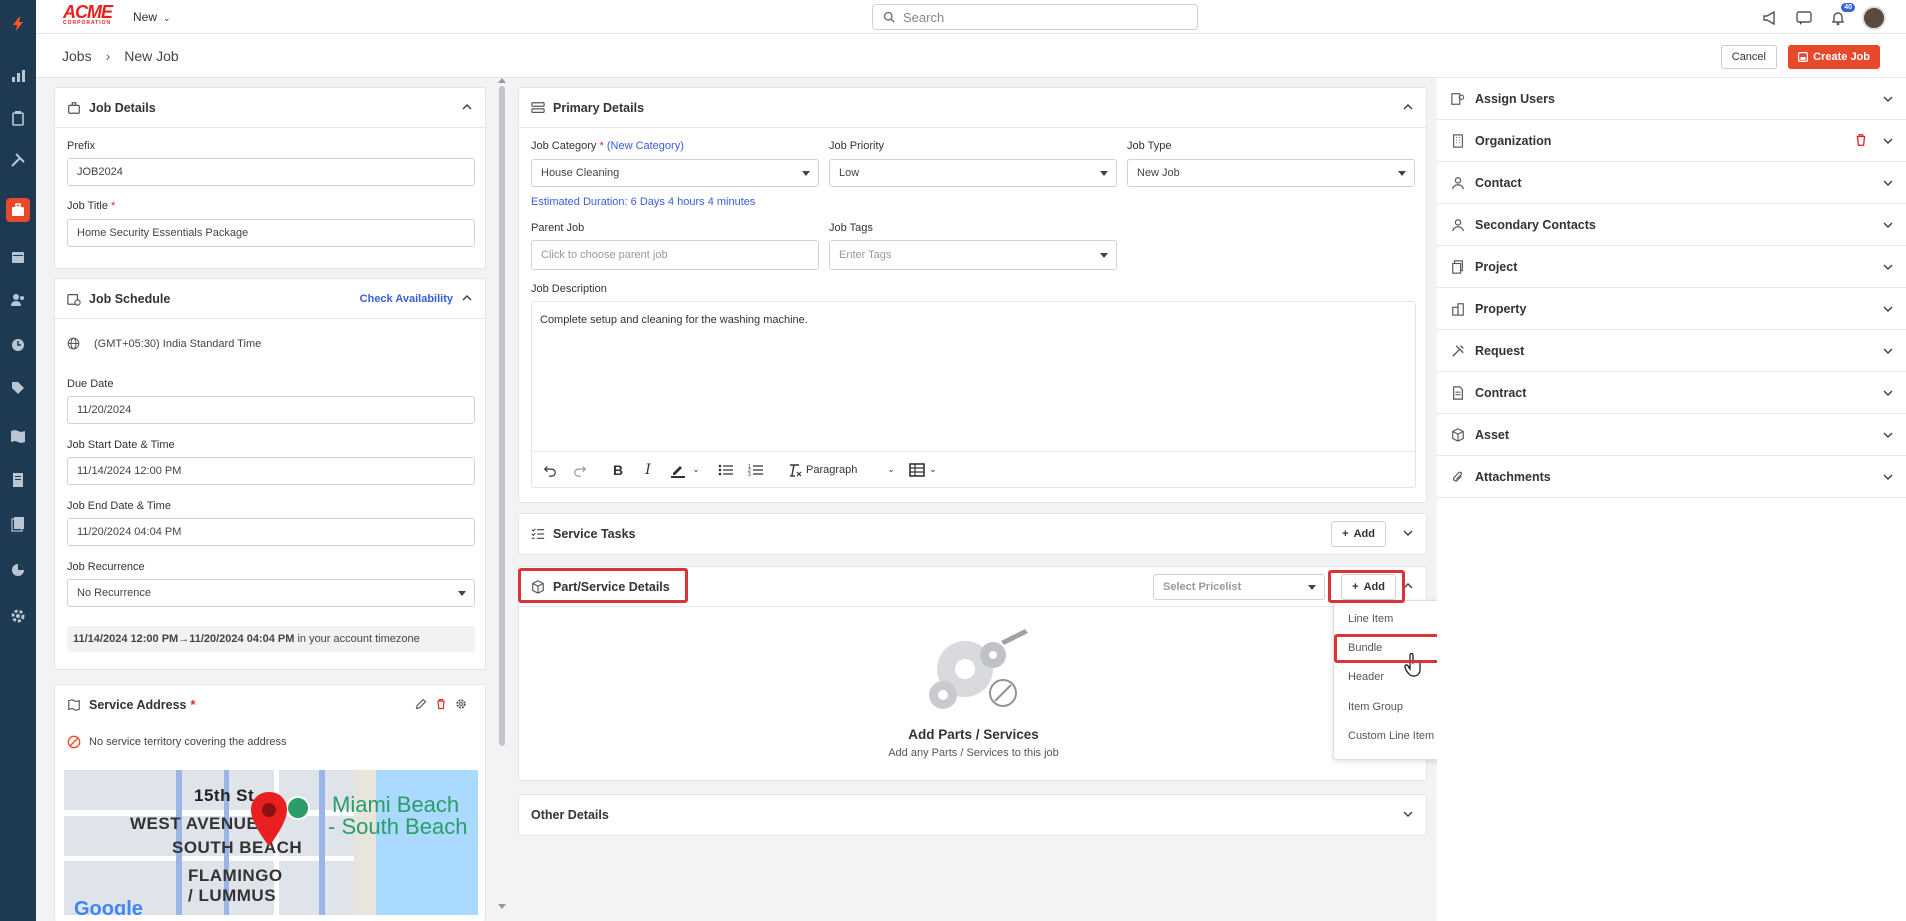 Image resolution: width=1906 pixels, height=921 pixels. What do you see at coordinates (794, 470) in the screenshot?
I see `clear-format-icon` at bounding box center [794, 470].